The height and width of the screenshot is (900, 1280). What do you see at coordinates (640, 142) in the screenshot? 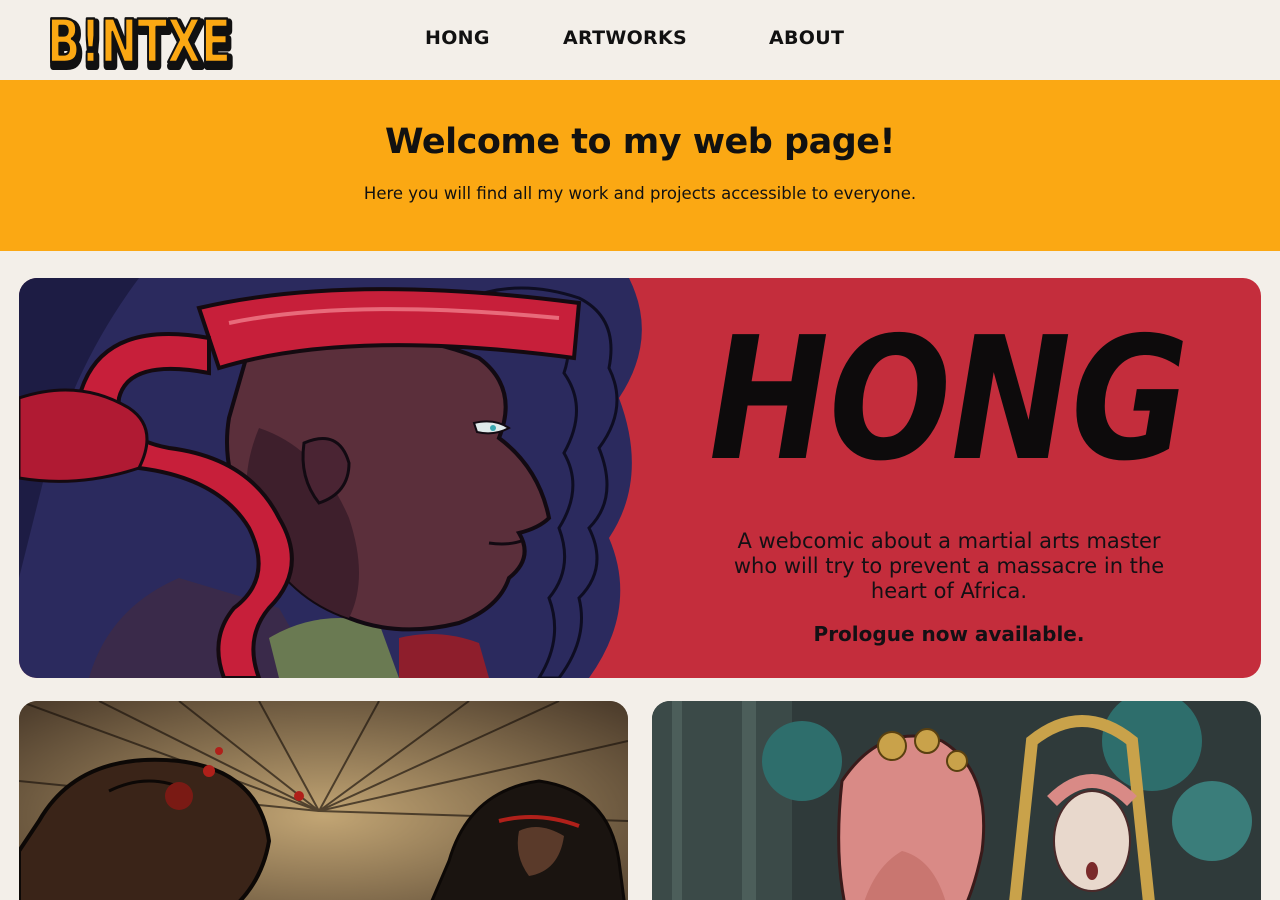
I see `welcome-title: Welcome to my web page!` at bounding box center [640, 142].